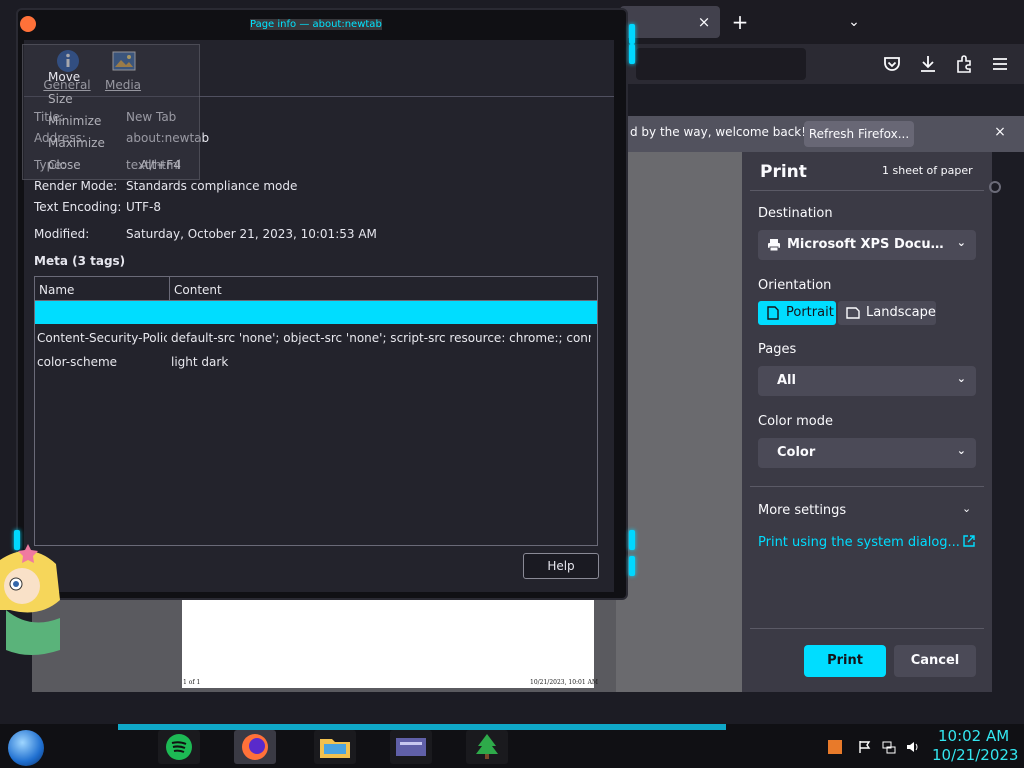 The height and width of the screenshot is (768, 1024). Describe the element at coordinates (802, 510) in the screenshot. I see `more-settings-toggle: More settings` at that location.